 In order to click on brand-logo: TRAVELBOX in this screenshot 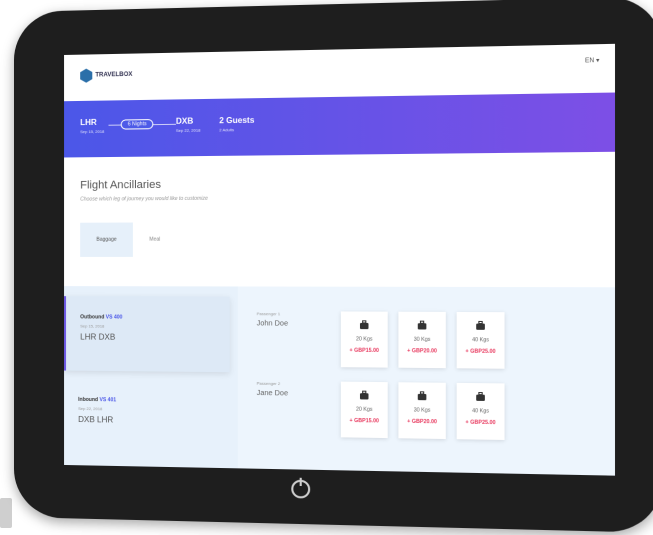, I will do `click(106, 75)`.